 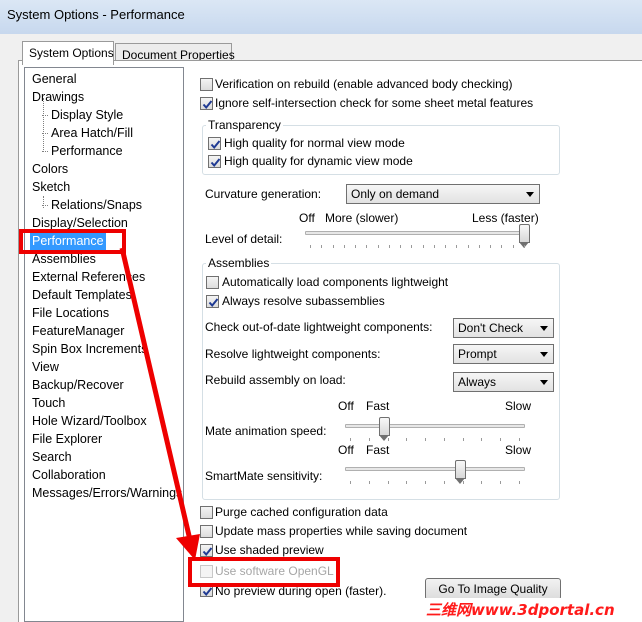 I want to click on tab-system-options: System Options, so click(x=68, y=53).